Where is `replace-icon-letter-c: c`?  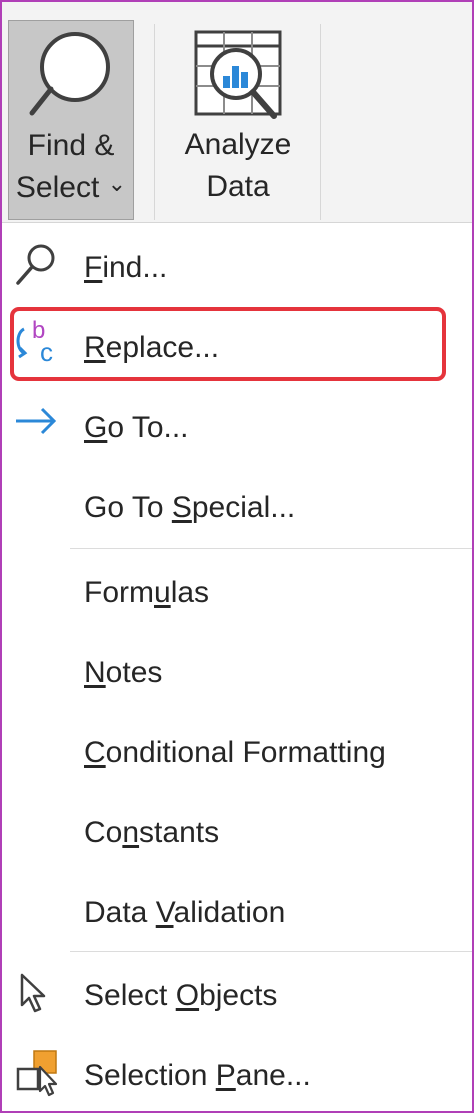
replace-icon-letter-c: c is located at coordinates (46, 352).